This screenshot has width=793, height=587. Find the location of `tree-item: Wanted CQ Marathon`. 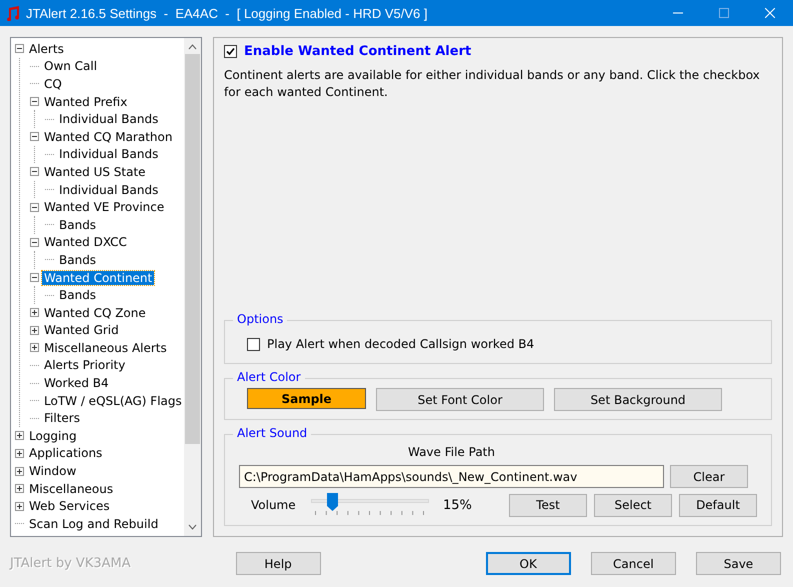

tree-item: Wanted CQ Marathon is located at coordinates (108, 137).